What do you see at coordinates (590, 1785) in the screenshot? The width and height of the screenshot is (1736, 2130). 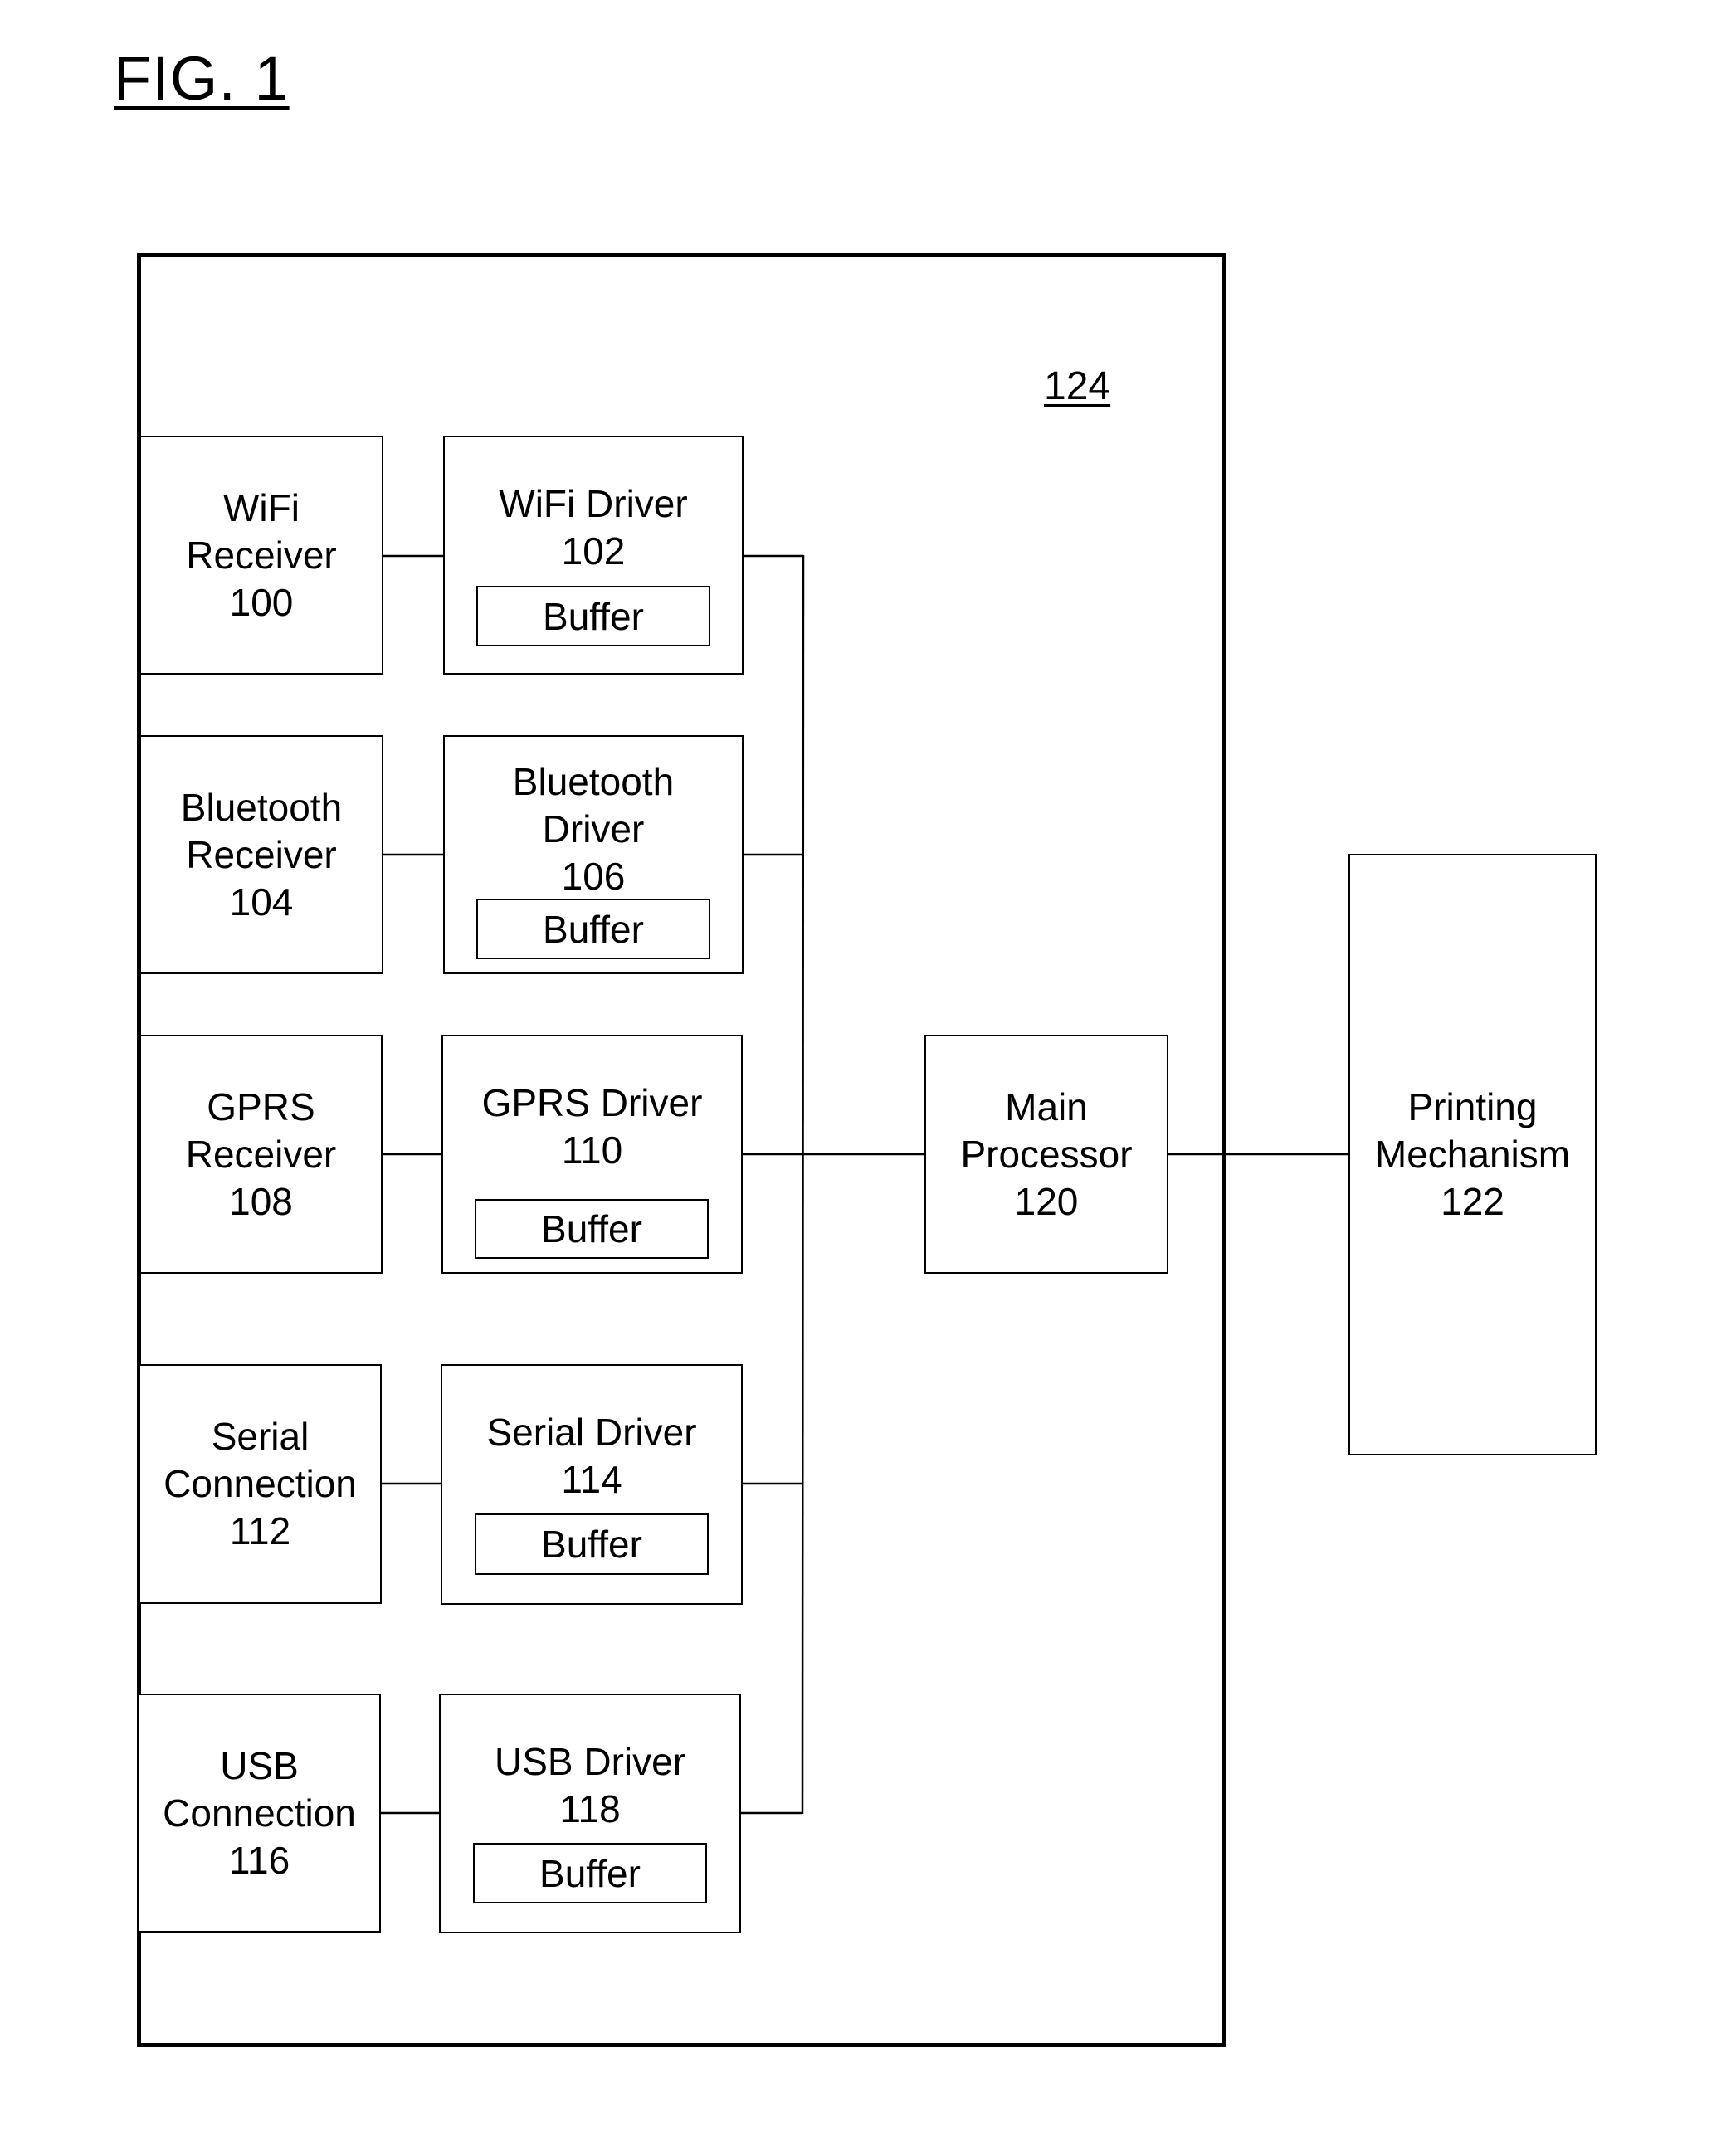 I see `usb-driver-label: USB Driver 118` at bounding box center [590, 1785].